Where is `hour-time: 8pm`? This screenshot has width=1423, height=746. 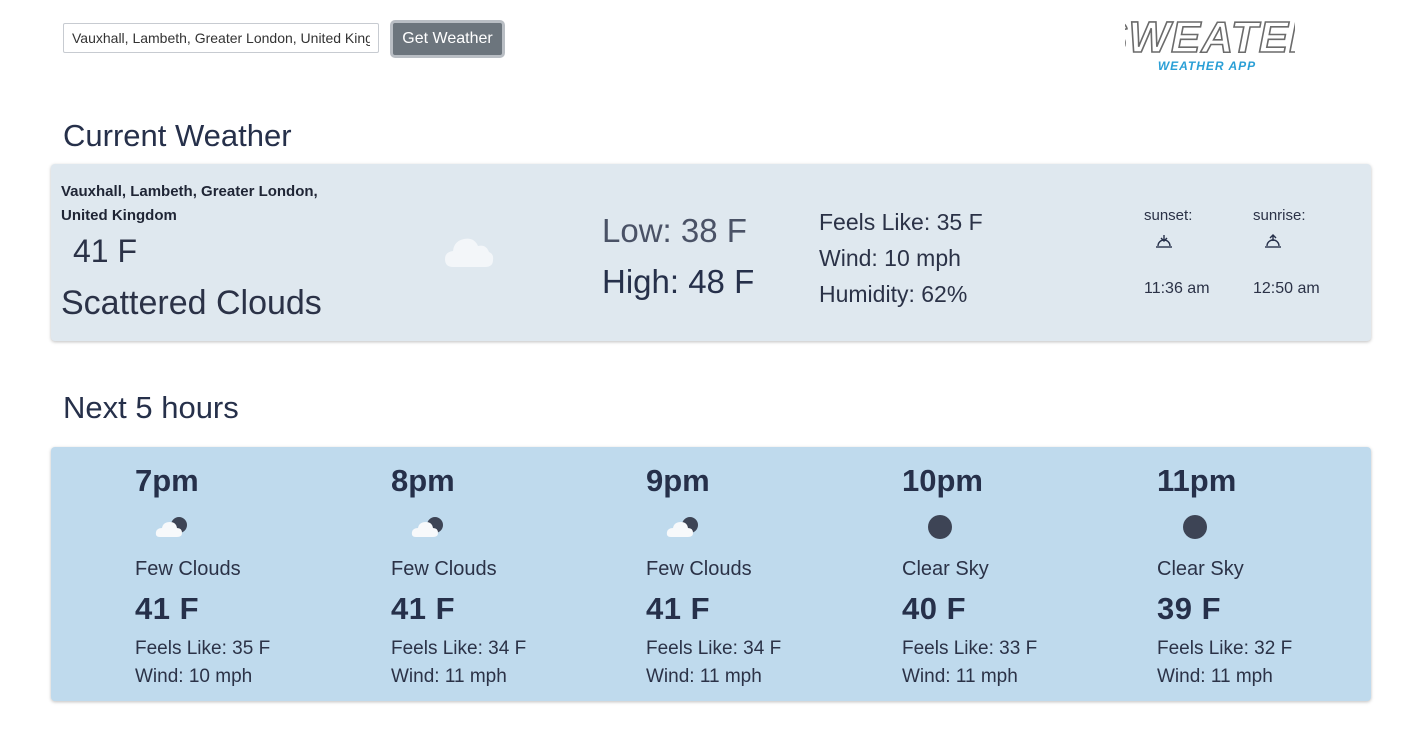 hour-time: 8pm is located at coordinates (423, 480).